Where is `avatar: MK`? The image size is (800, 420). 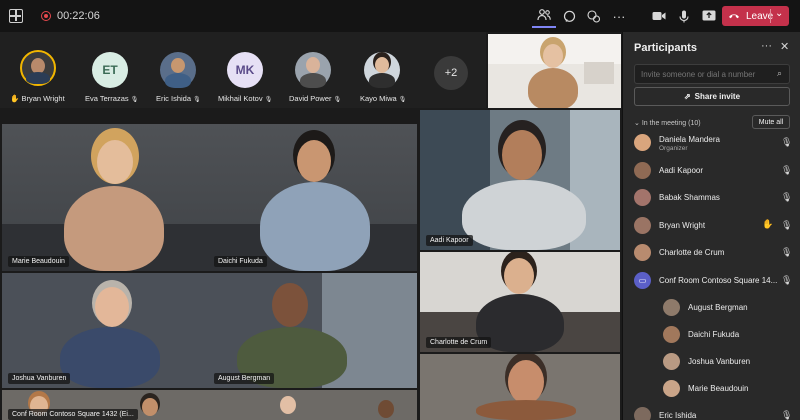 avatar: MK is located at coordinates (245, 70).